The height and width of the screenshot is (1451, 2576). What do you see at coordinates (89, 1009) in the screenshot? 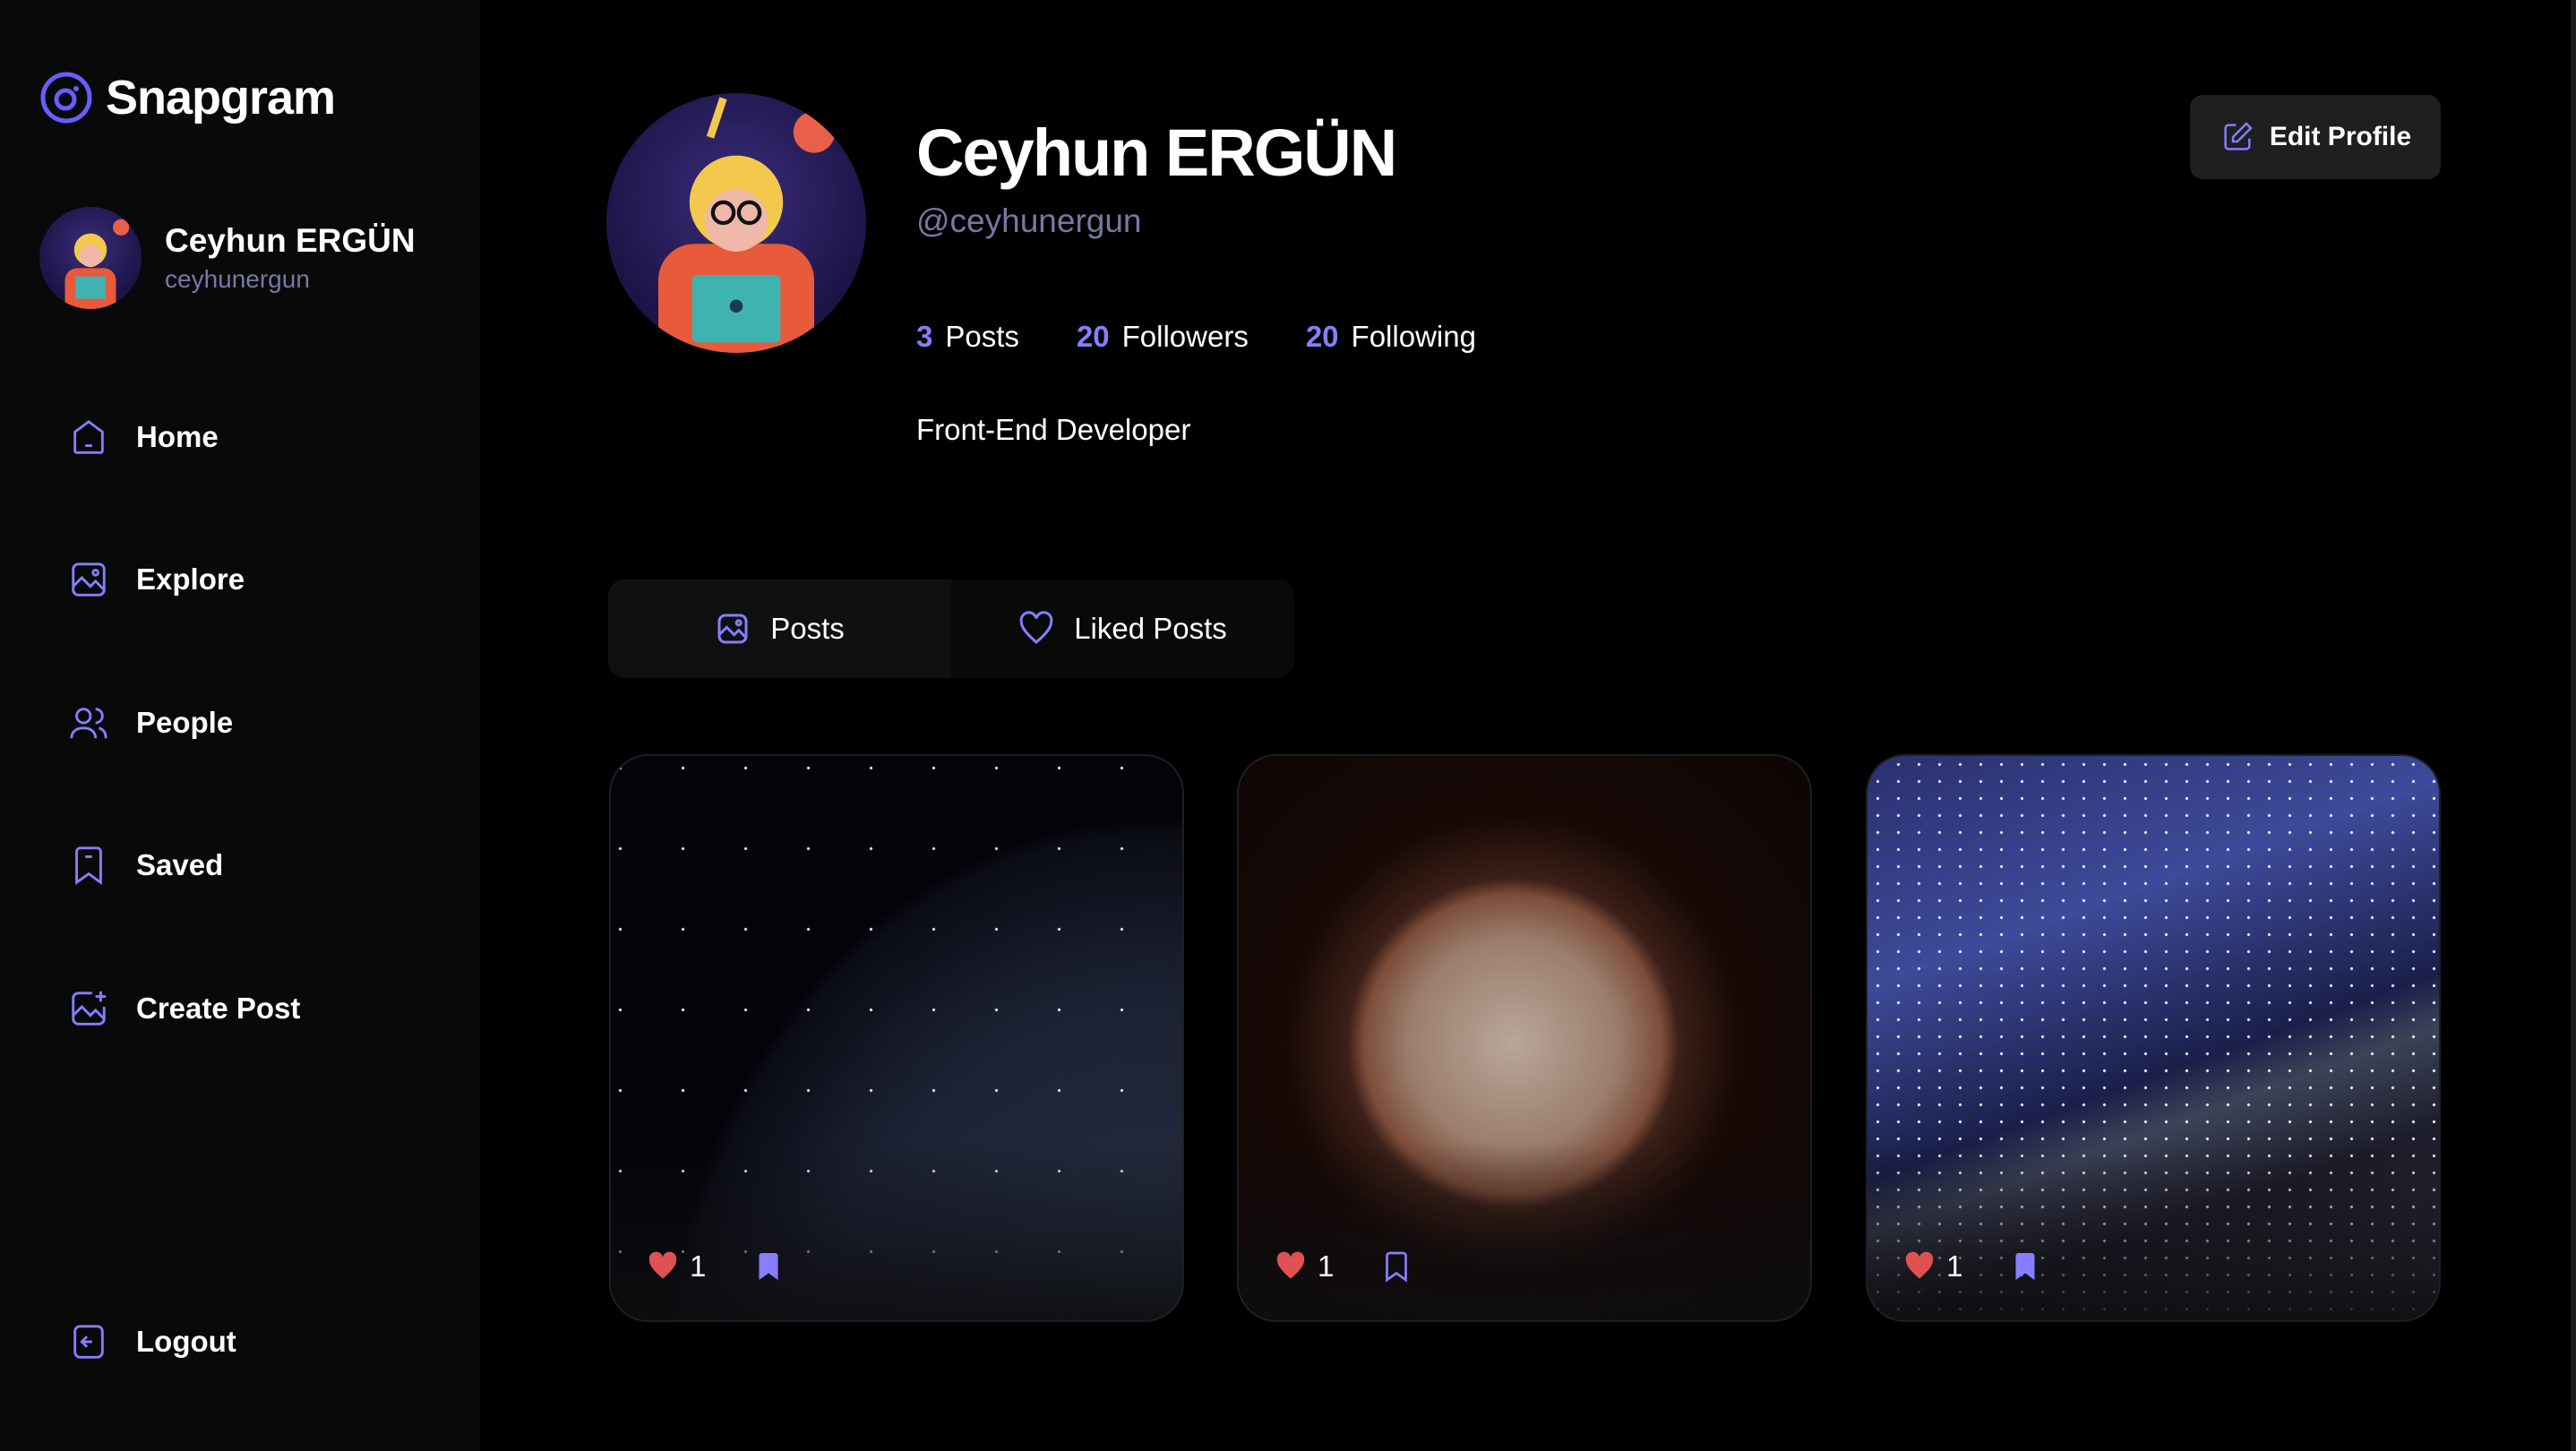
I see `create-post-icon` at bounding box center [89, 1009].